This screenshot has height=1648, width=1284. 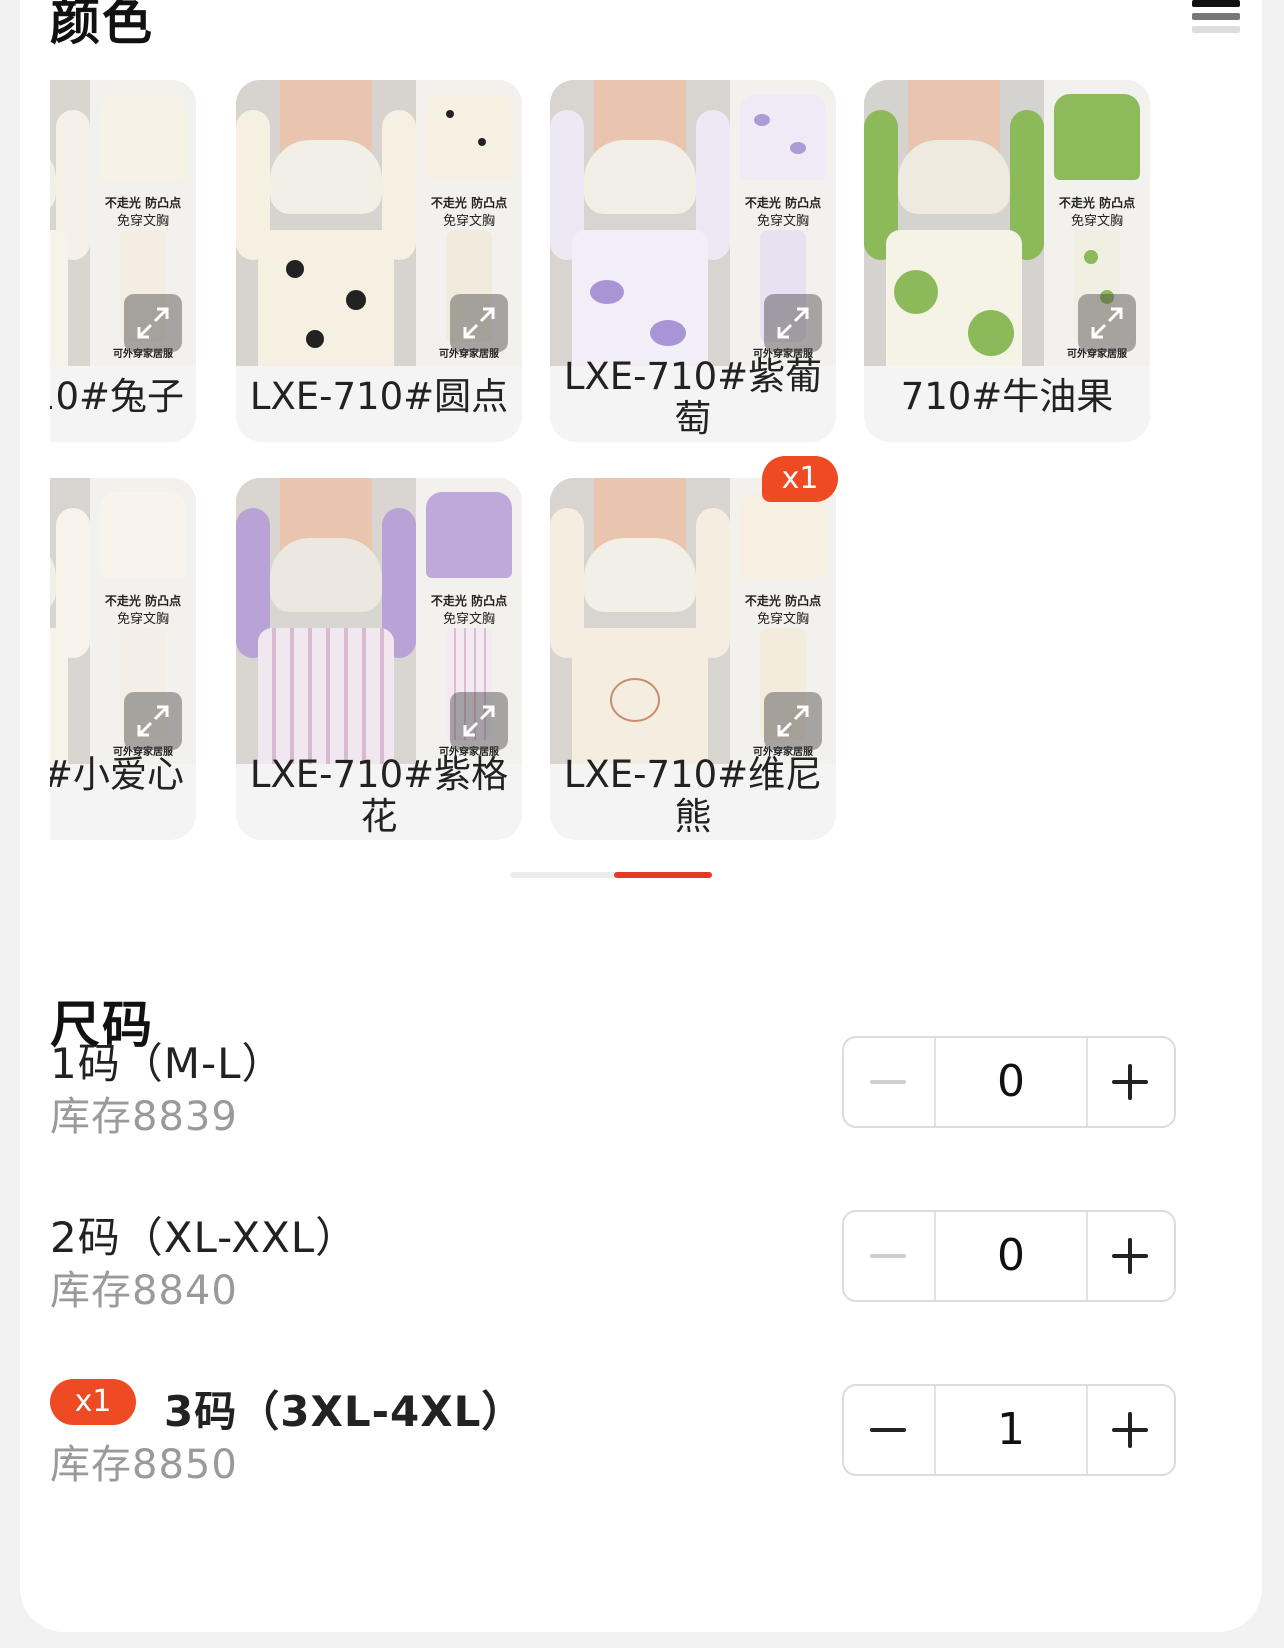 I want to click on grid-menu-icon, so click(x=1216, y=23).